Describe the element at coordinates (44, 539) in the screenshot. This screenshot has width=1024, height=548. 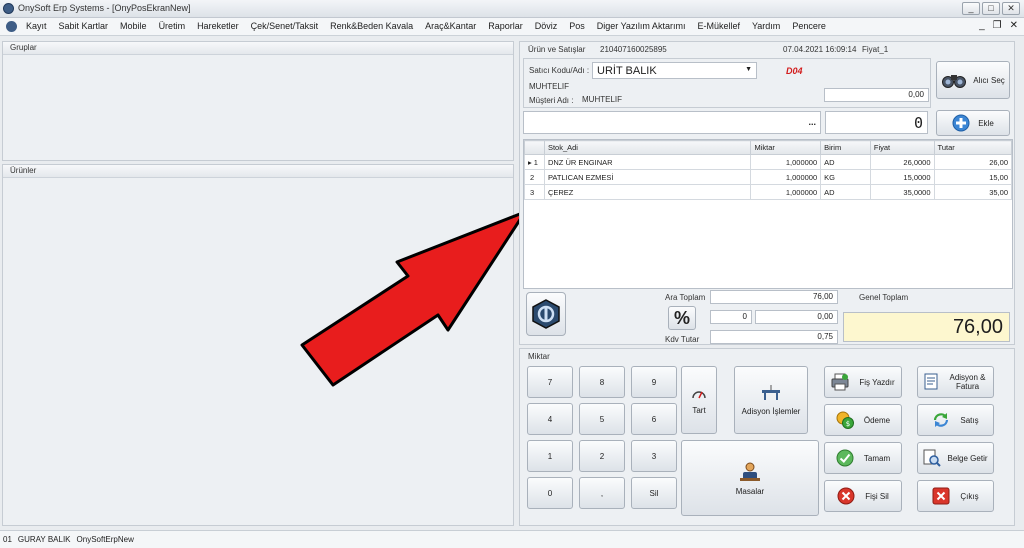
I see `status-user: GURAY BALIK` at that location.